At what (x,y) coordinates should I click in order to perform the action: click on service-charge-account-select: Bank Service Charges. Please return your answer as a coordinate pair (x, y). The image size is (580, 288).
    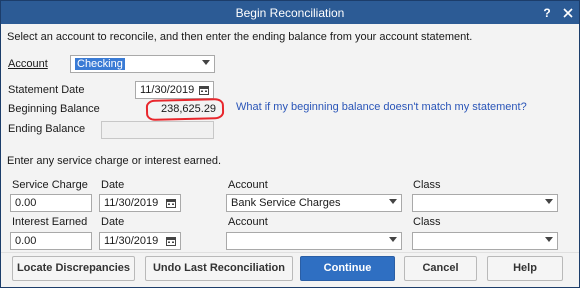
    Looking at the image, I should click on (314, 203).